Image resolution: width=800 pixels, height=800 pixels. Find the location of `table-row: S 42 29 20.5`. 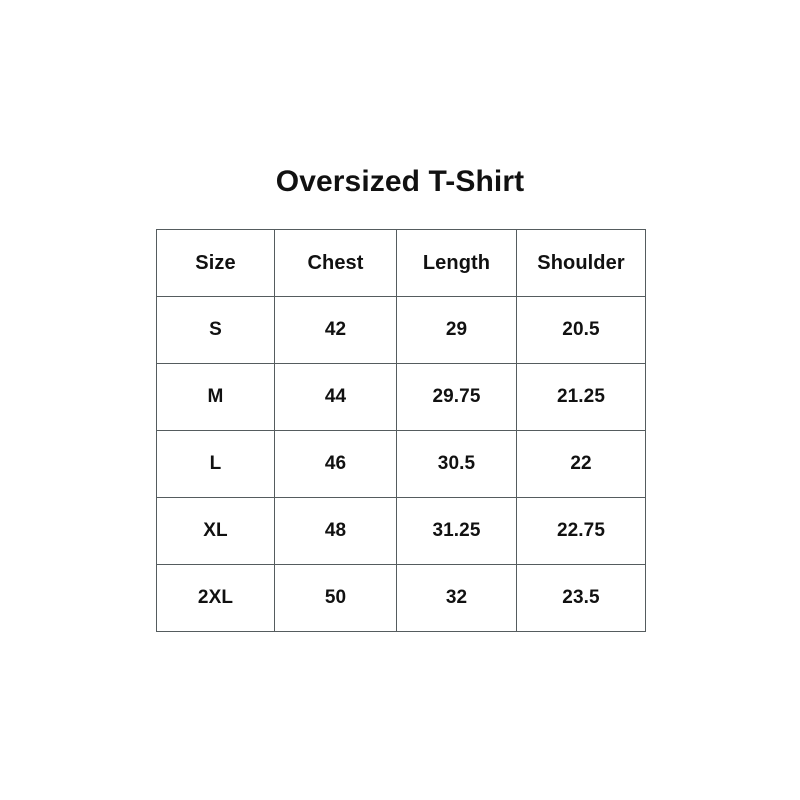

table-row: S 42 29 20.5 is located at coordinates (401, 330).